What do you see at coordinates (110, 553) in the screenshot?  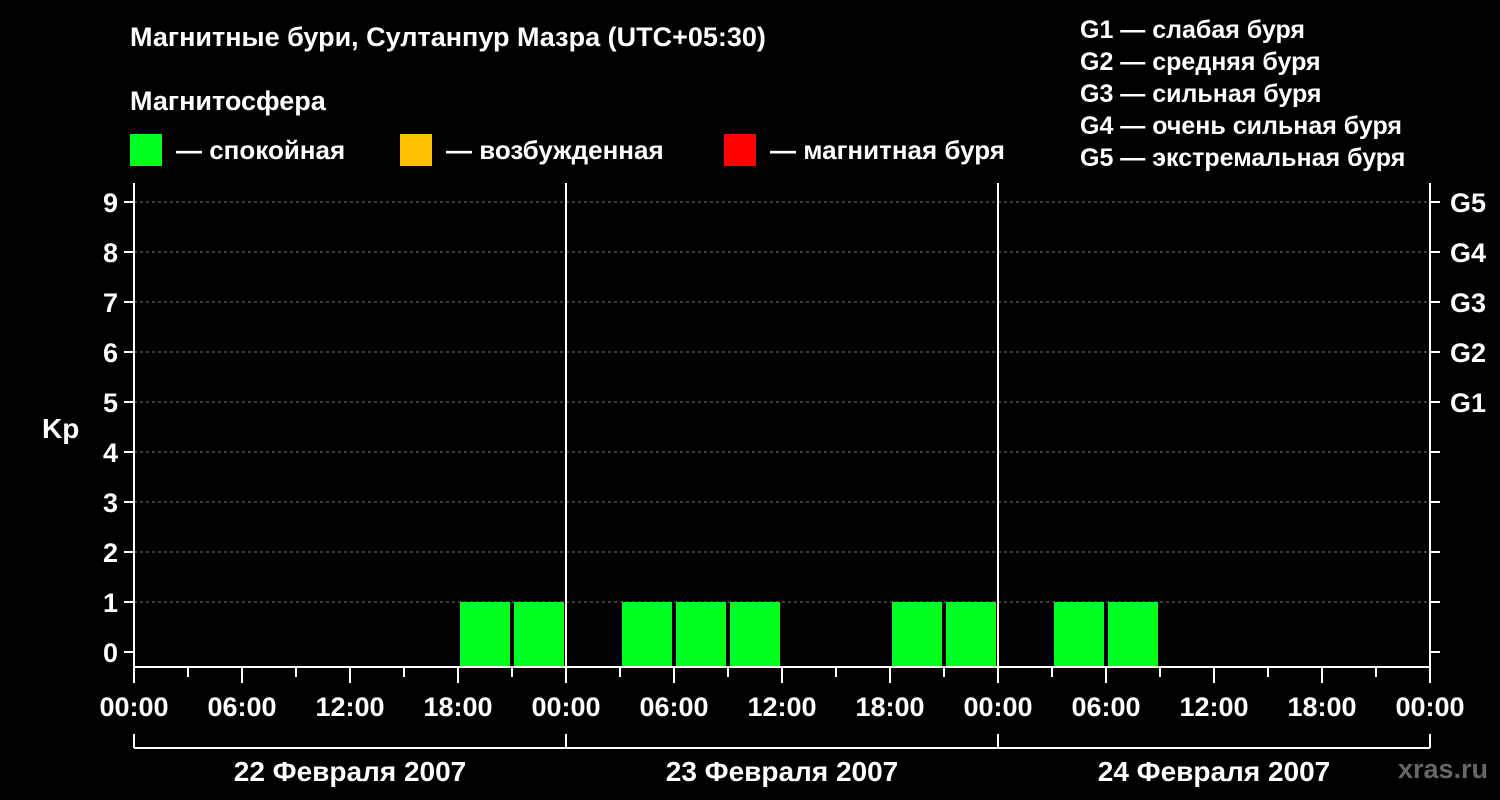 I see `y-tick-label: 2` at bounding box center [110, 553].